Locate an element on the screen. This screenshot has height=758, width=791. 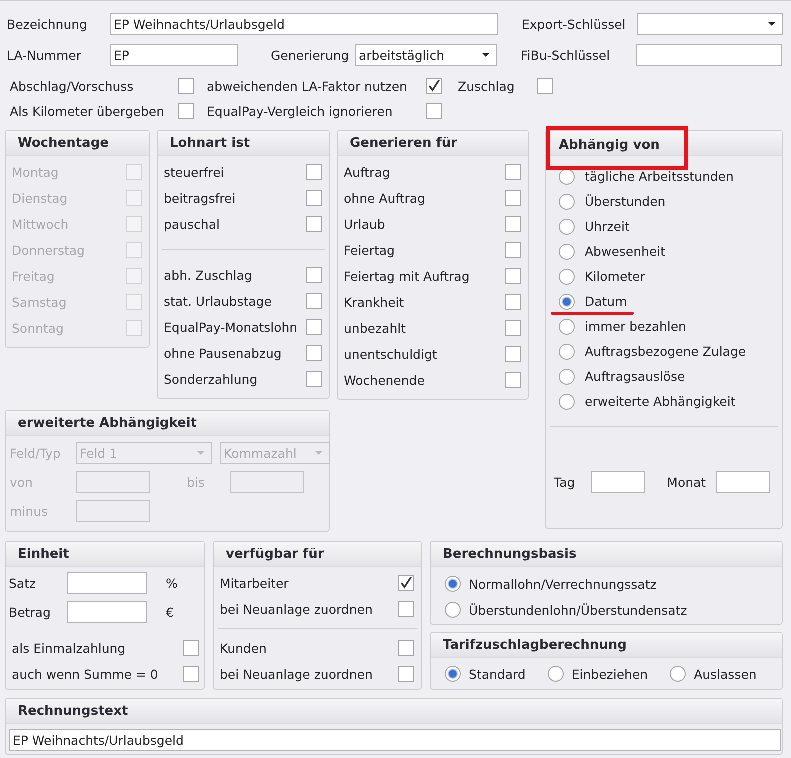
radio-label: Auftragsauslöse is located at coordinates (635, 376).